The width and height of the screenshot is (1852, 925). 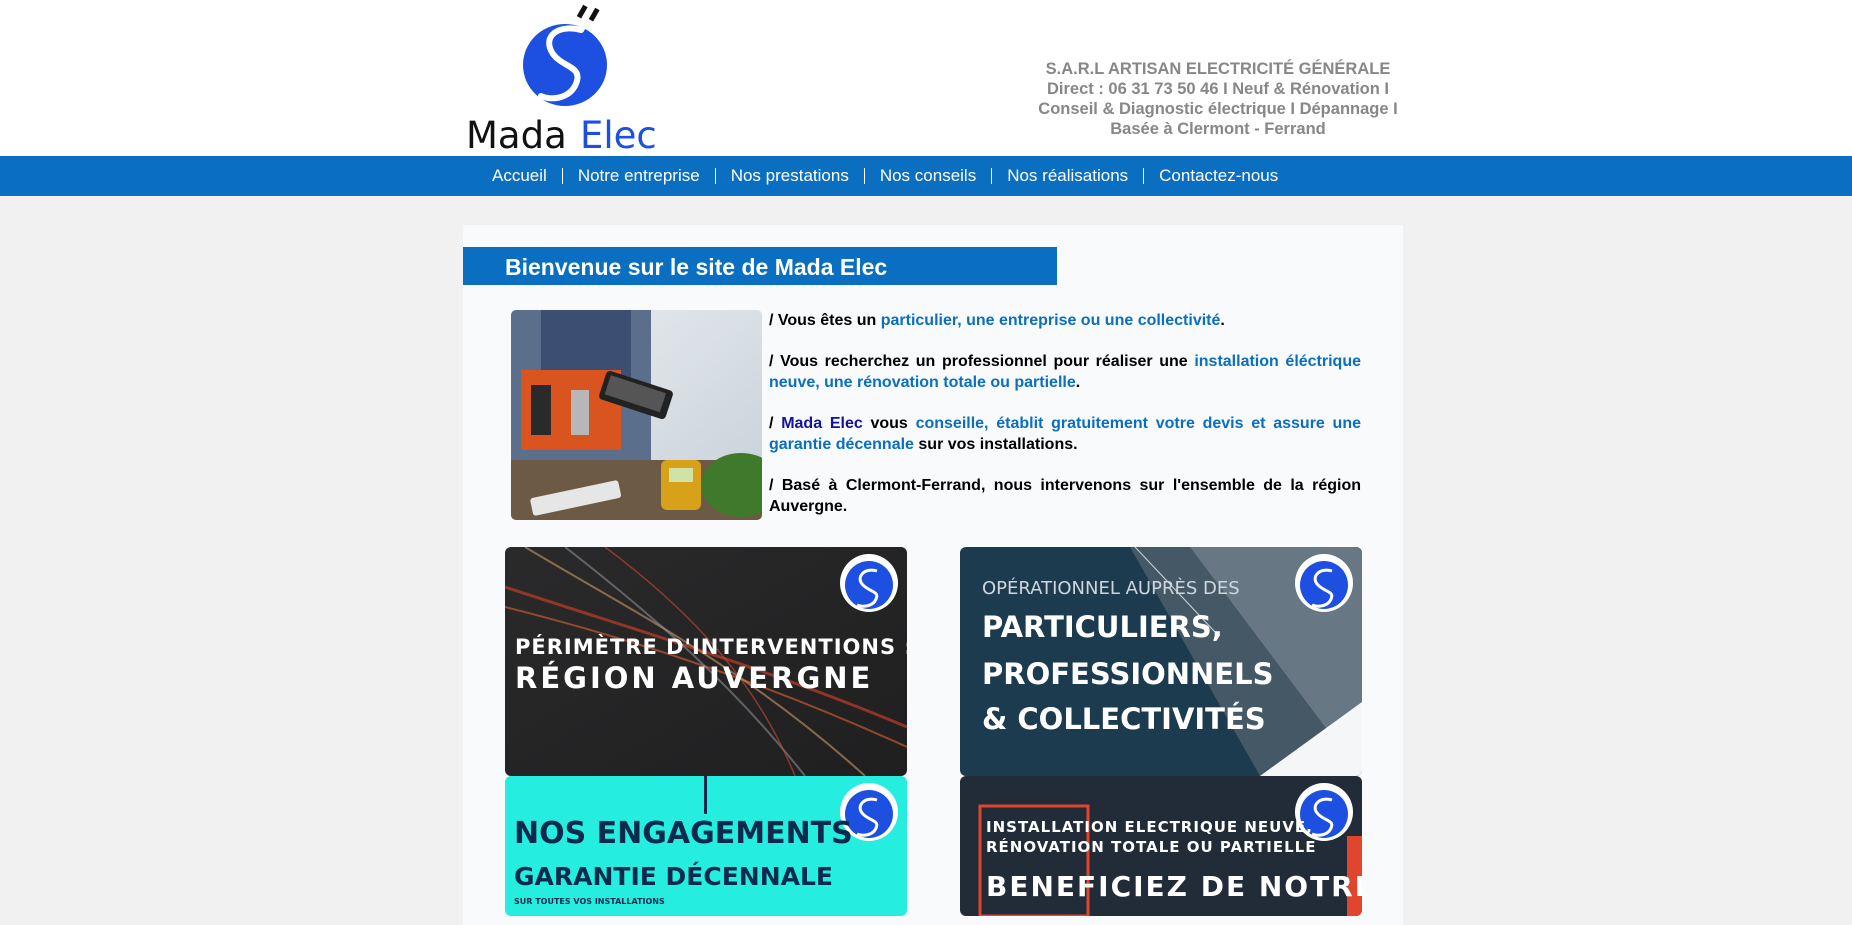 I want to click on nav-item-nos-conseils: Nos conseils, so click(x=928, y=176).